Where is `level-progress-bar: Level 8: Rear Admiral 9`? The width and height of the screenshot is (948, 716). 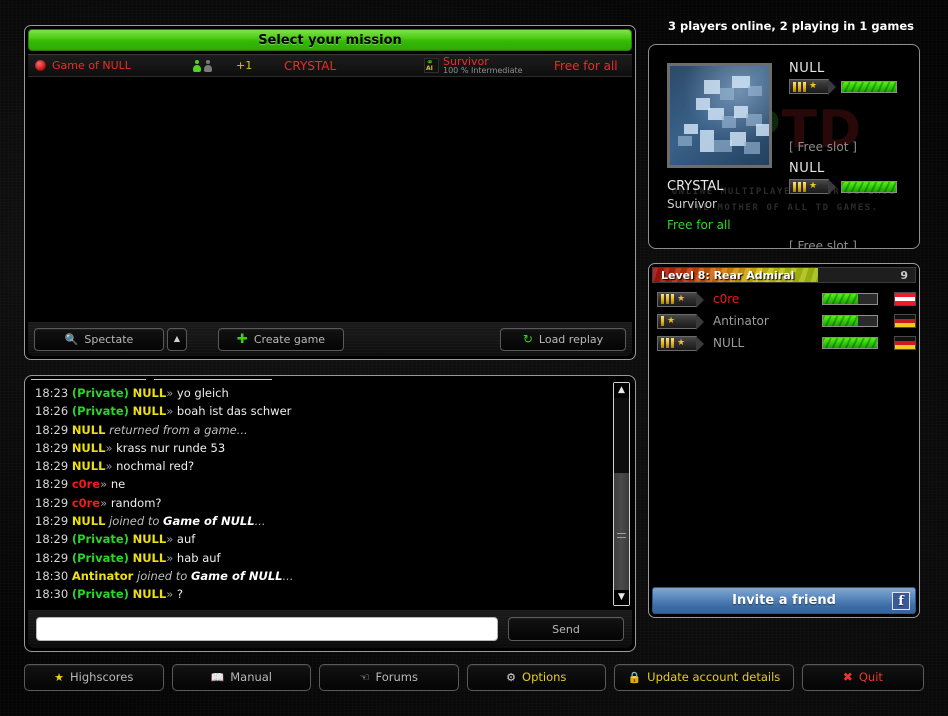 level-progress-bar: Level 8: Rear Admiral 9 is located at coordinates (784, 275).